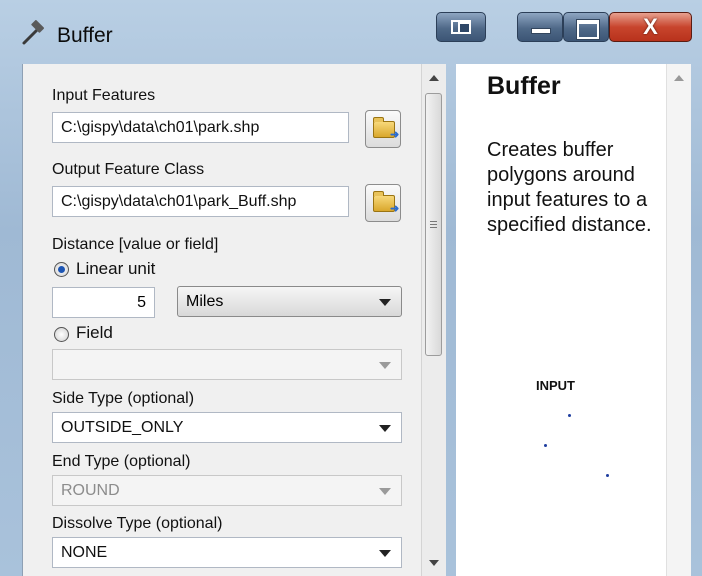  What do you see at coordinates (434, 563) in the screenshot?
I see `scroll-down-icon` at bounding box center [434, 563].